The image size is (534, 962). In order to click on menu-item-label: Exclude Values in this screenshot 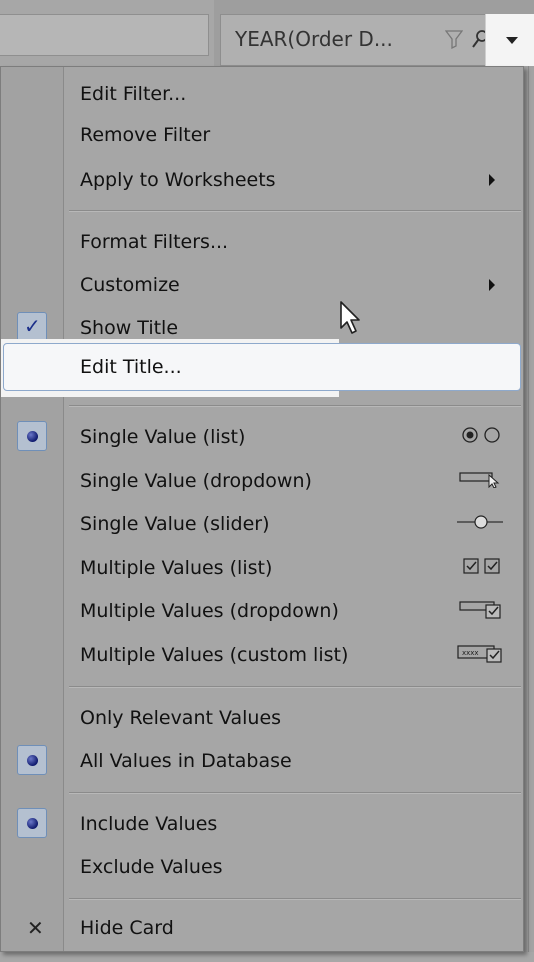, I will do `click(151, 867)`.